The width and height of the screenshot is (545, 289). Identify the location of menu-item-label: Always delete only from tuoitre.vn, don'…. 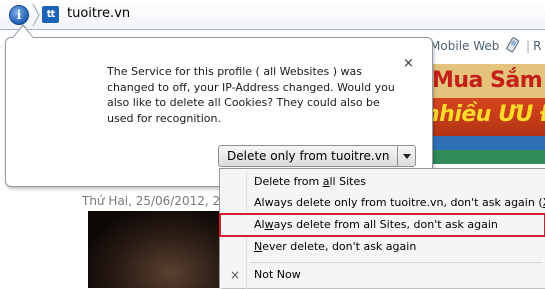
(399, 202).